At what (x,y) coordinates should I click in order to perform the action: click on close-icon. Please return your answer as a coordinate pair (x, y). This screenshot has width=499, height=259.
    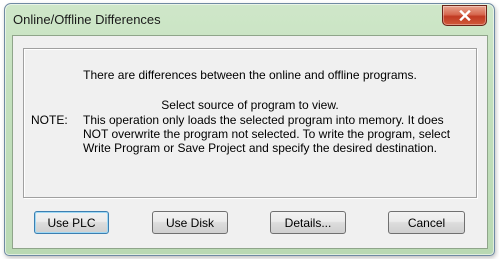
    Looking at the image, I should click on (464, 15).